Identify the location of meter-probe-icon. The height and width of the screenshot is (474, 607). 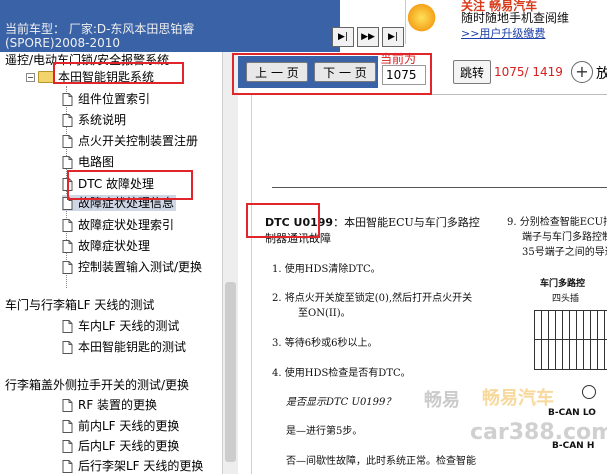
(589, 392).